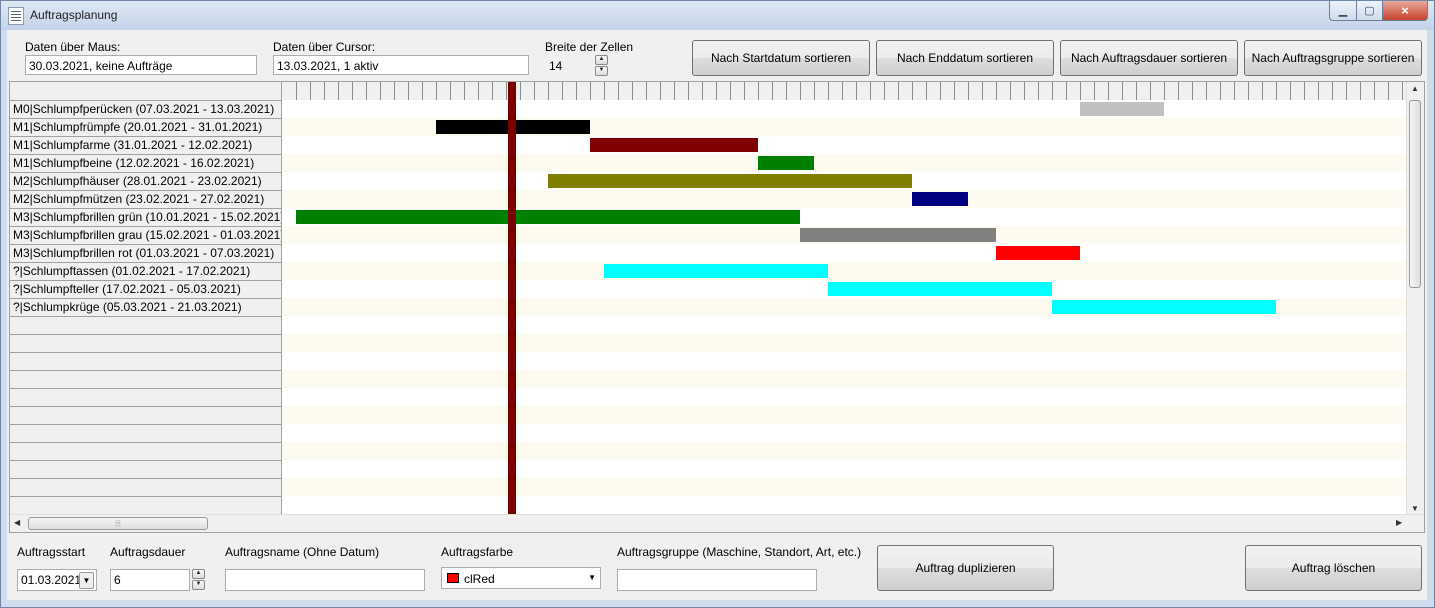 This screenshot has height=608, width=1435. Describe the element at coordinates (1343, 11) in the screenshot. I see `minimize-button: ▁` at that location.